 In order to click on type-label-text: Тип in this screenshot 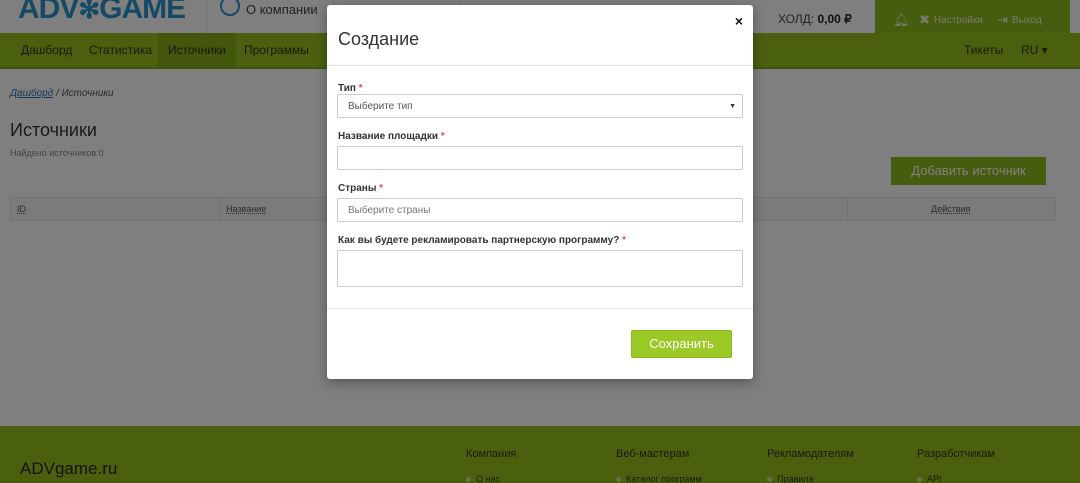, I will do `click(347, 88)`.